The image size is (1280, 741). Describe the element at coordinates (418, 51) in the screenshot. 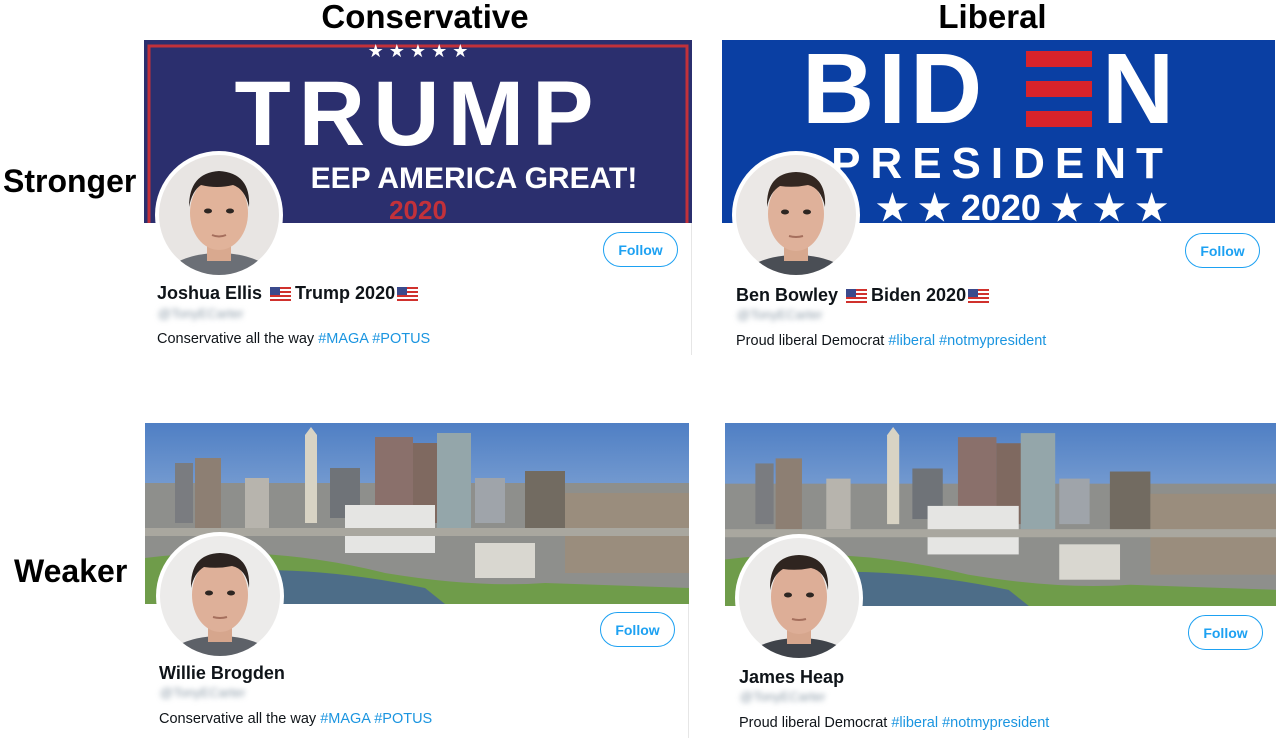

I see `banner-stars: ★ ★ ★ ★ ★` at that location.